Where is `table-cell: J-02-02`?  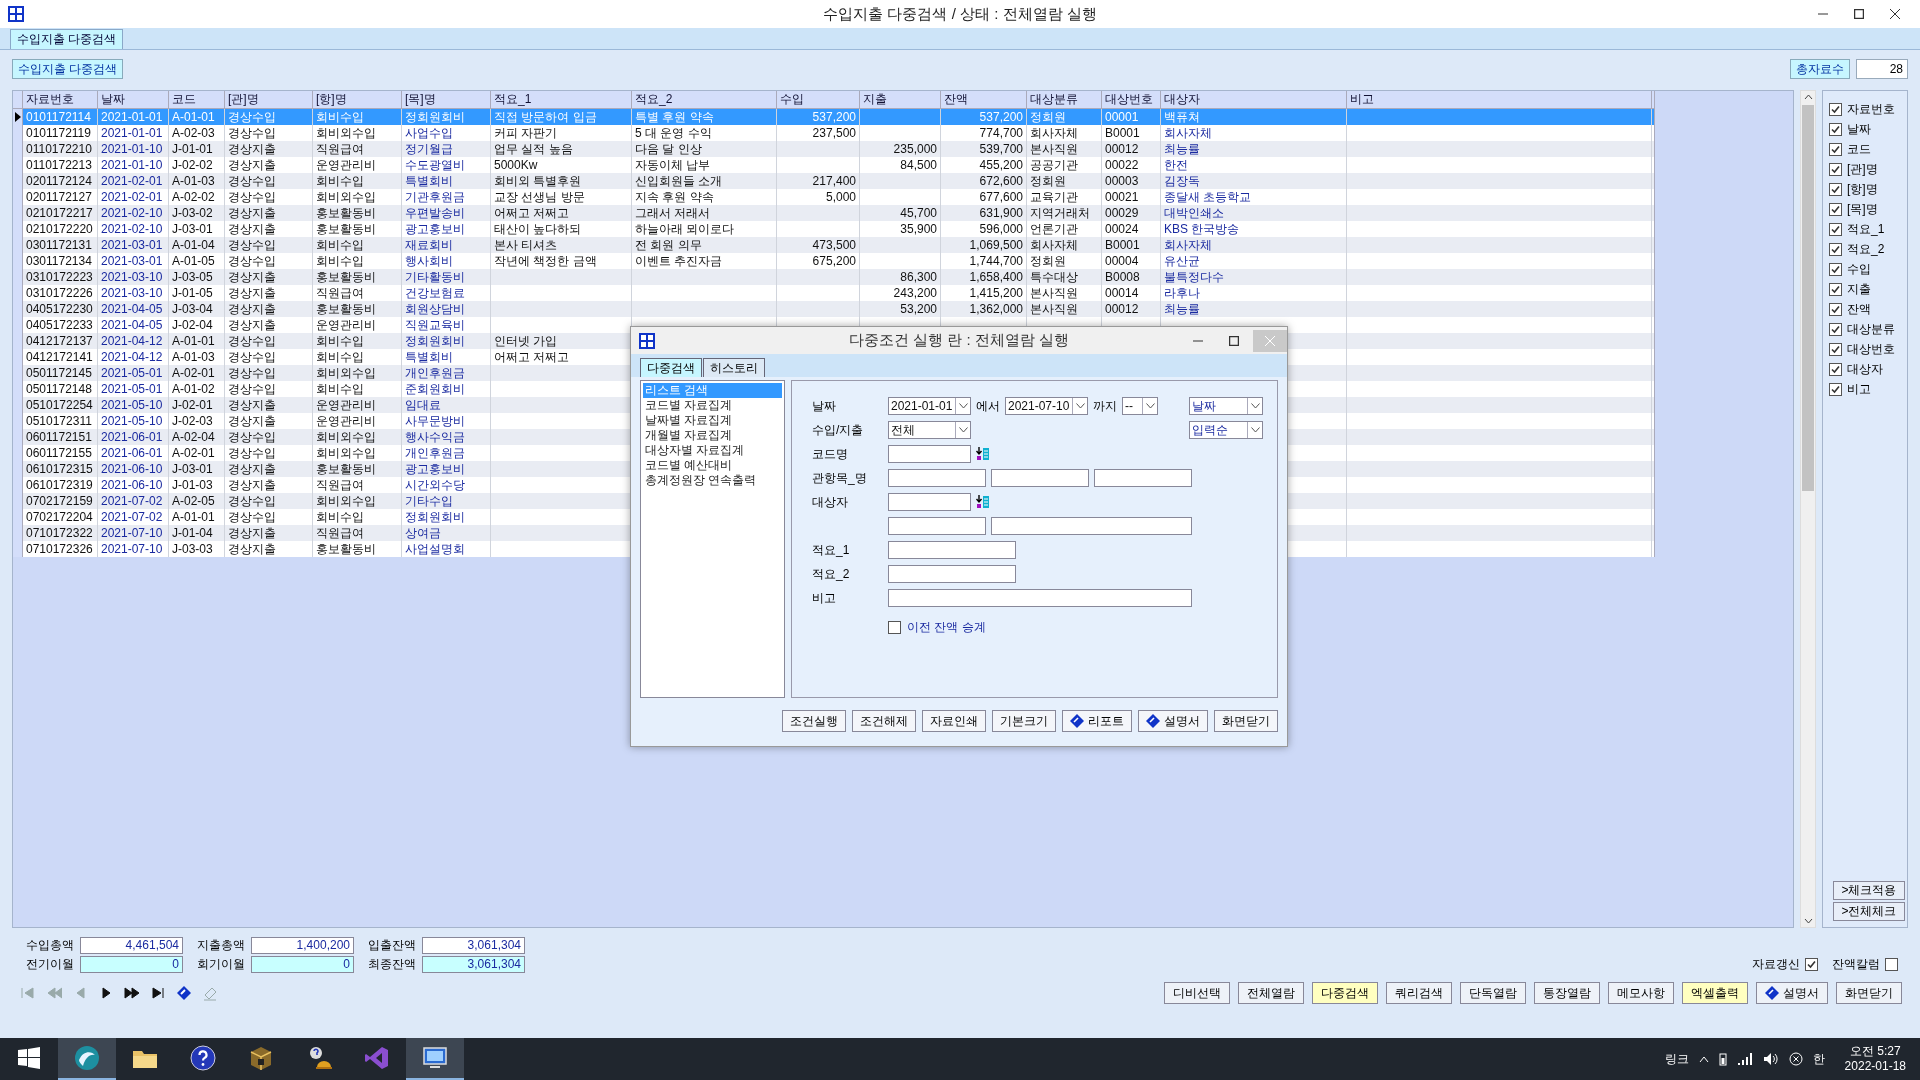 table-cell: J-02-02 is located at coordinates (192, 165).